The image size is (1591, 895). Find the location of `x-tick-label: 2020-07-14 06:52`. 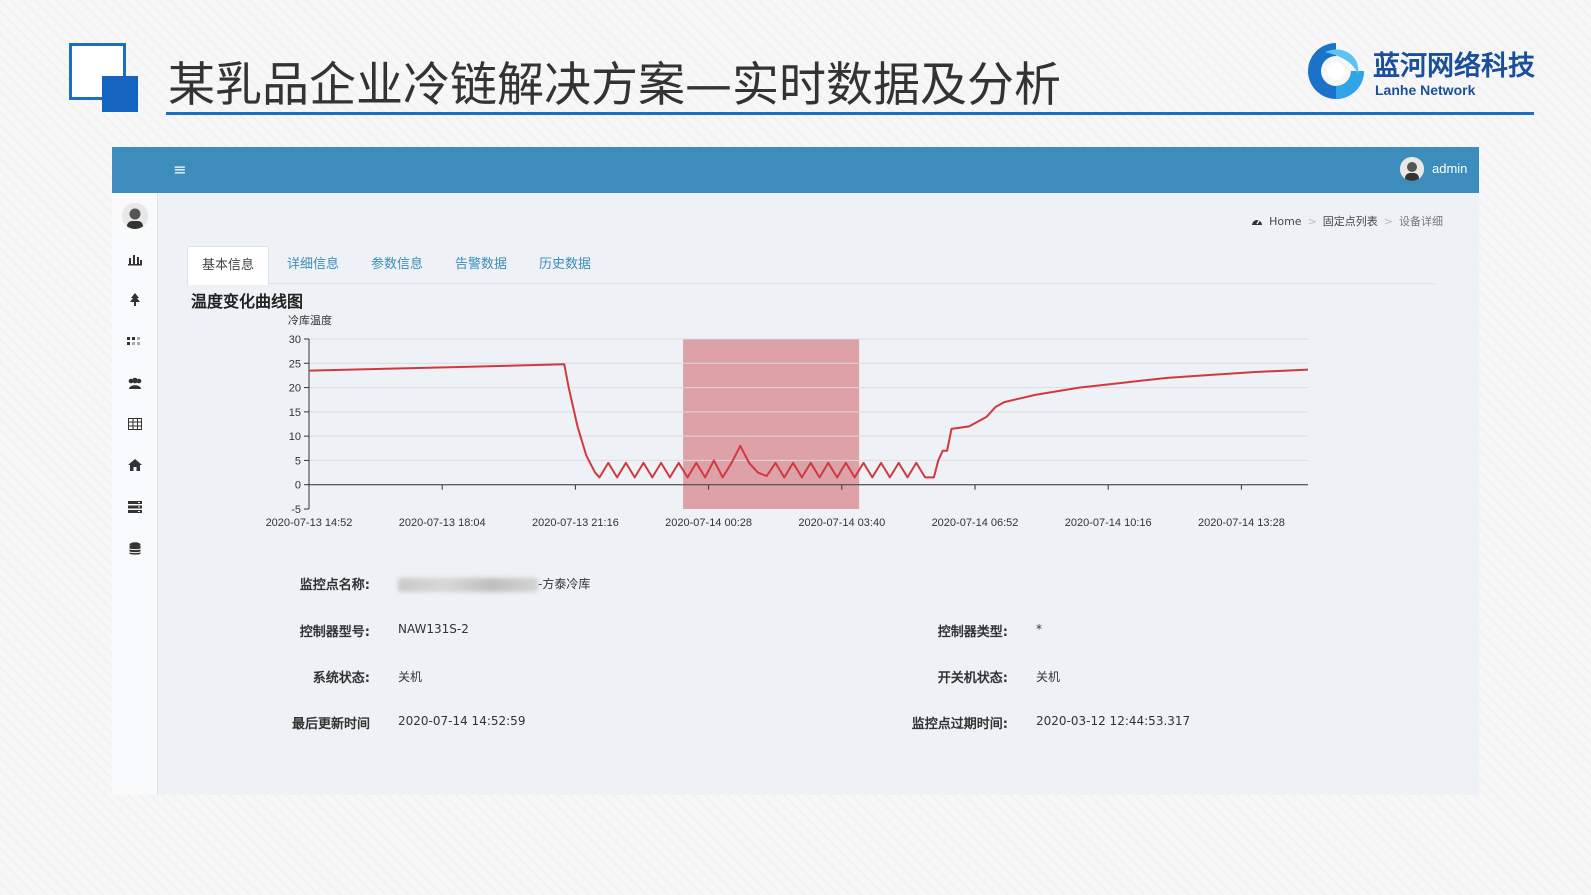

x-tick-label: 2020-07-14 06:52 is located at coordinates (975, 523).